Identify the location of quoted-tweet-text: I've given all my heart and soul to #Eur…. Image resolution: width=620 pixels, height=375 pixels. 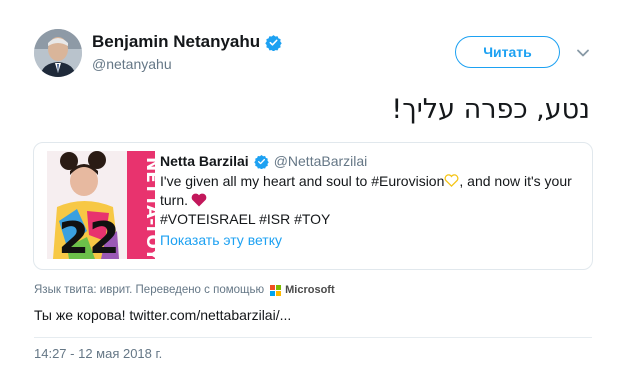
(372, 191).